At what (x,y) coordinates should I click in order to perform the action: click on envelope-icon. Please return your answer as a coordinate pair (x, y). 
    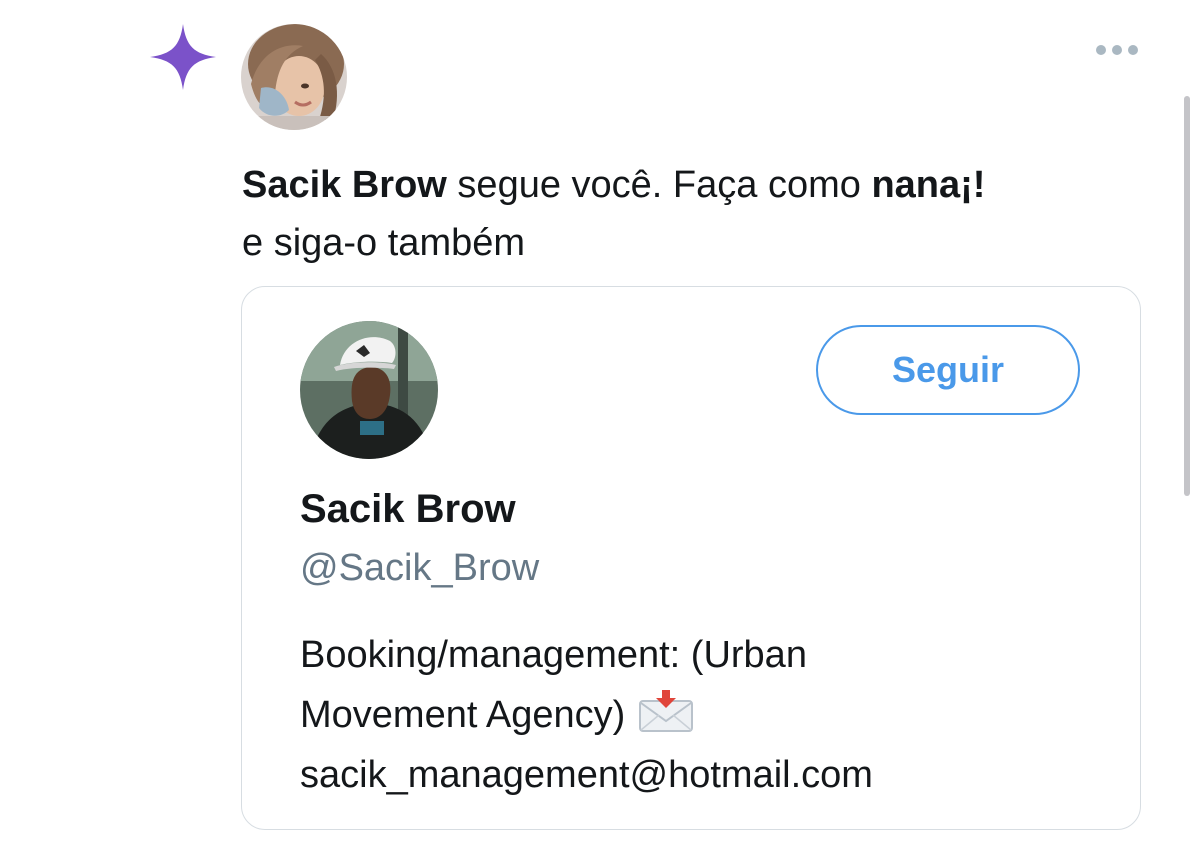
    Looking at the image, I should click on (666, 711).